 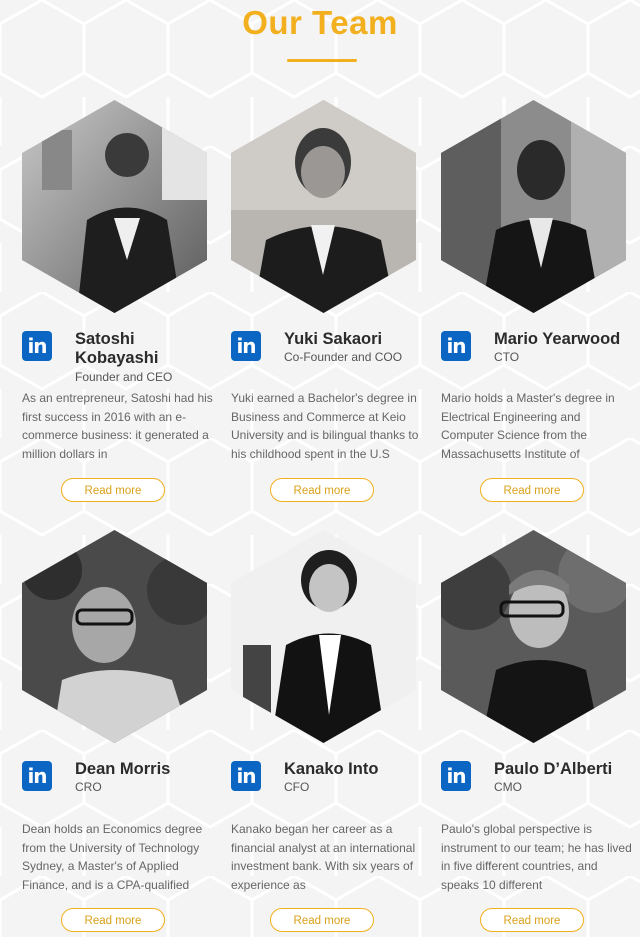 What do you see at coordinates (322, 60) in the screenshot?
I see `title-underline` at bounding box center [322, 60].